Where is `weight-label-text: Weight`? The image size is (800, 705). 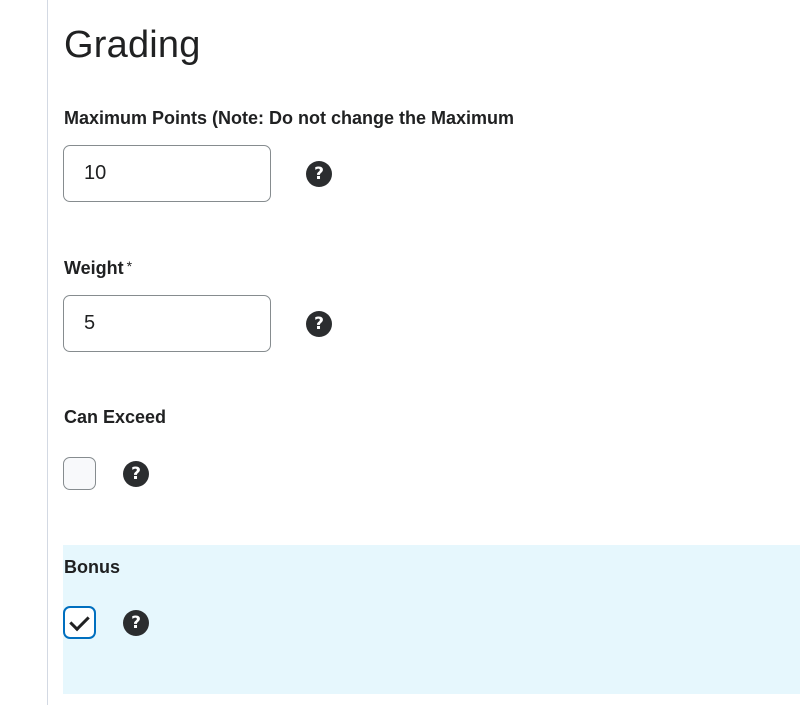 weight-label-text: Weight is located at coordinates (94, 268).